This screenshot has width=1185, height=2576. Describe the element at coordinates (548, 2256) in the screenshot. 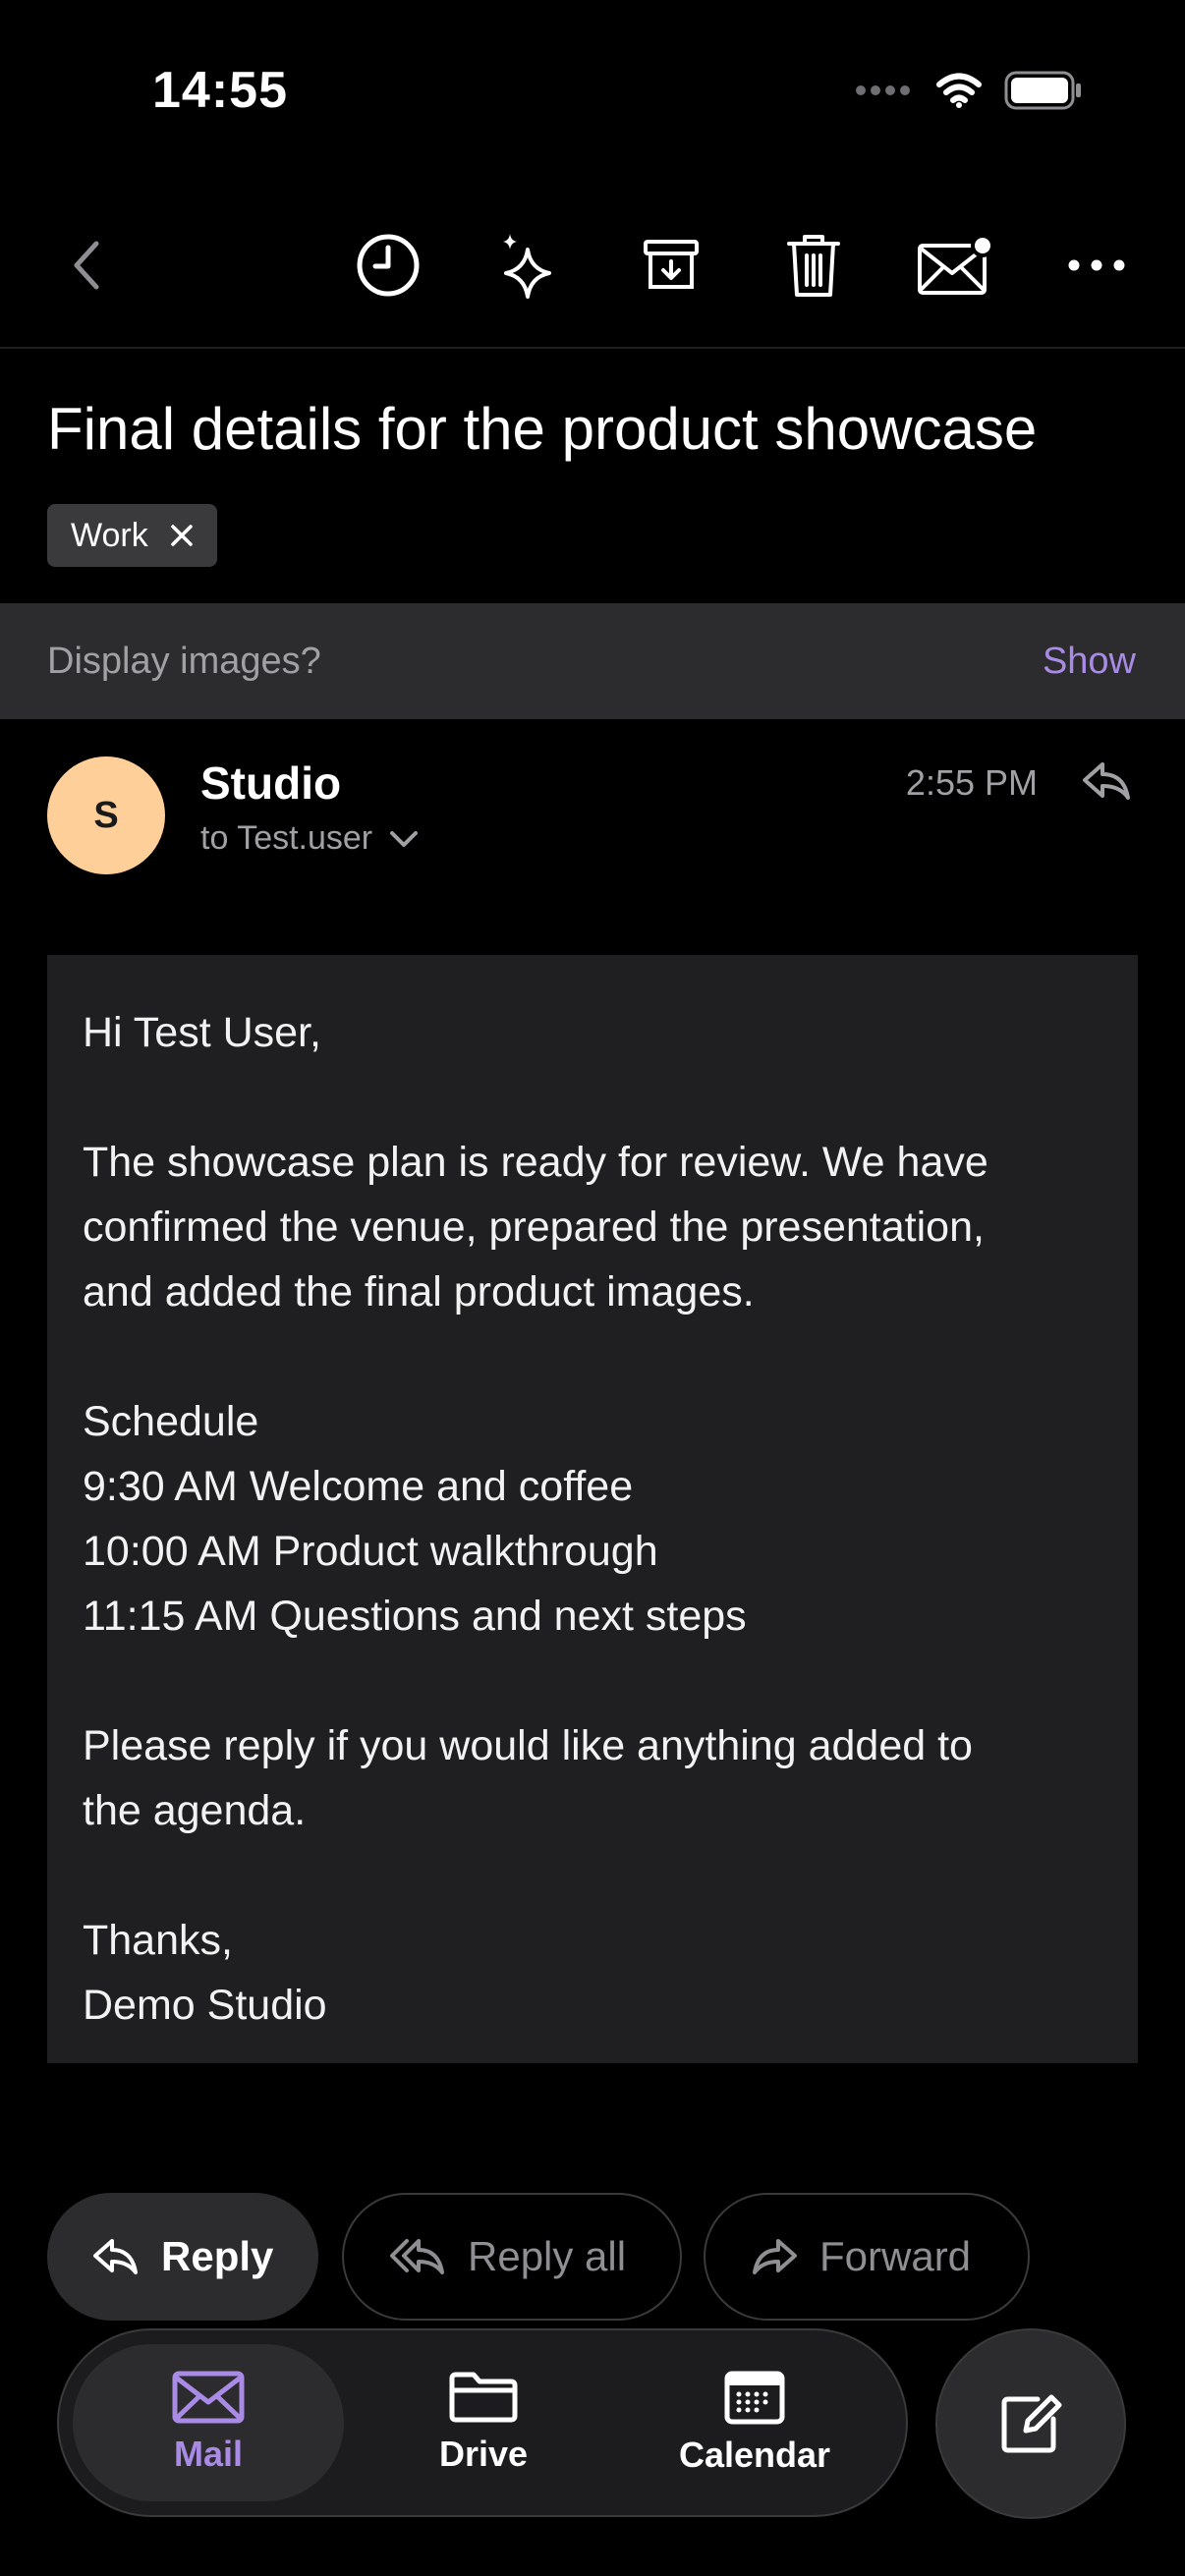

I see `reply-all-label: Reply all` at that location.